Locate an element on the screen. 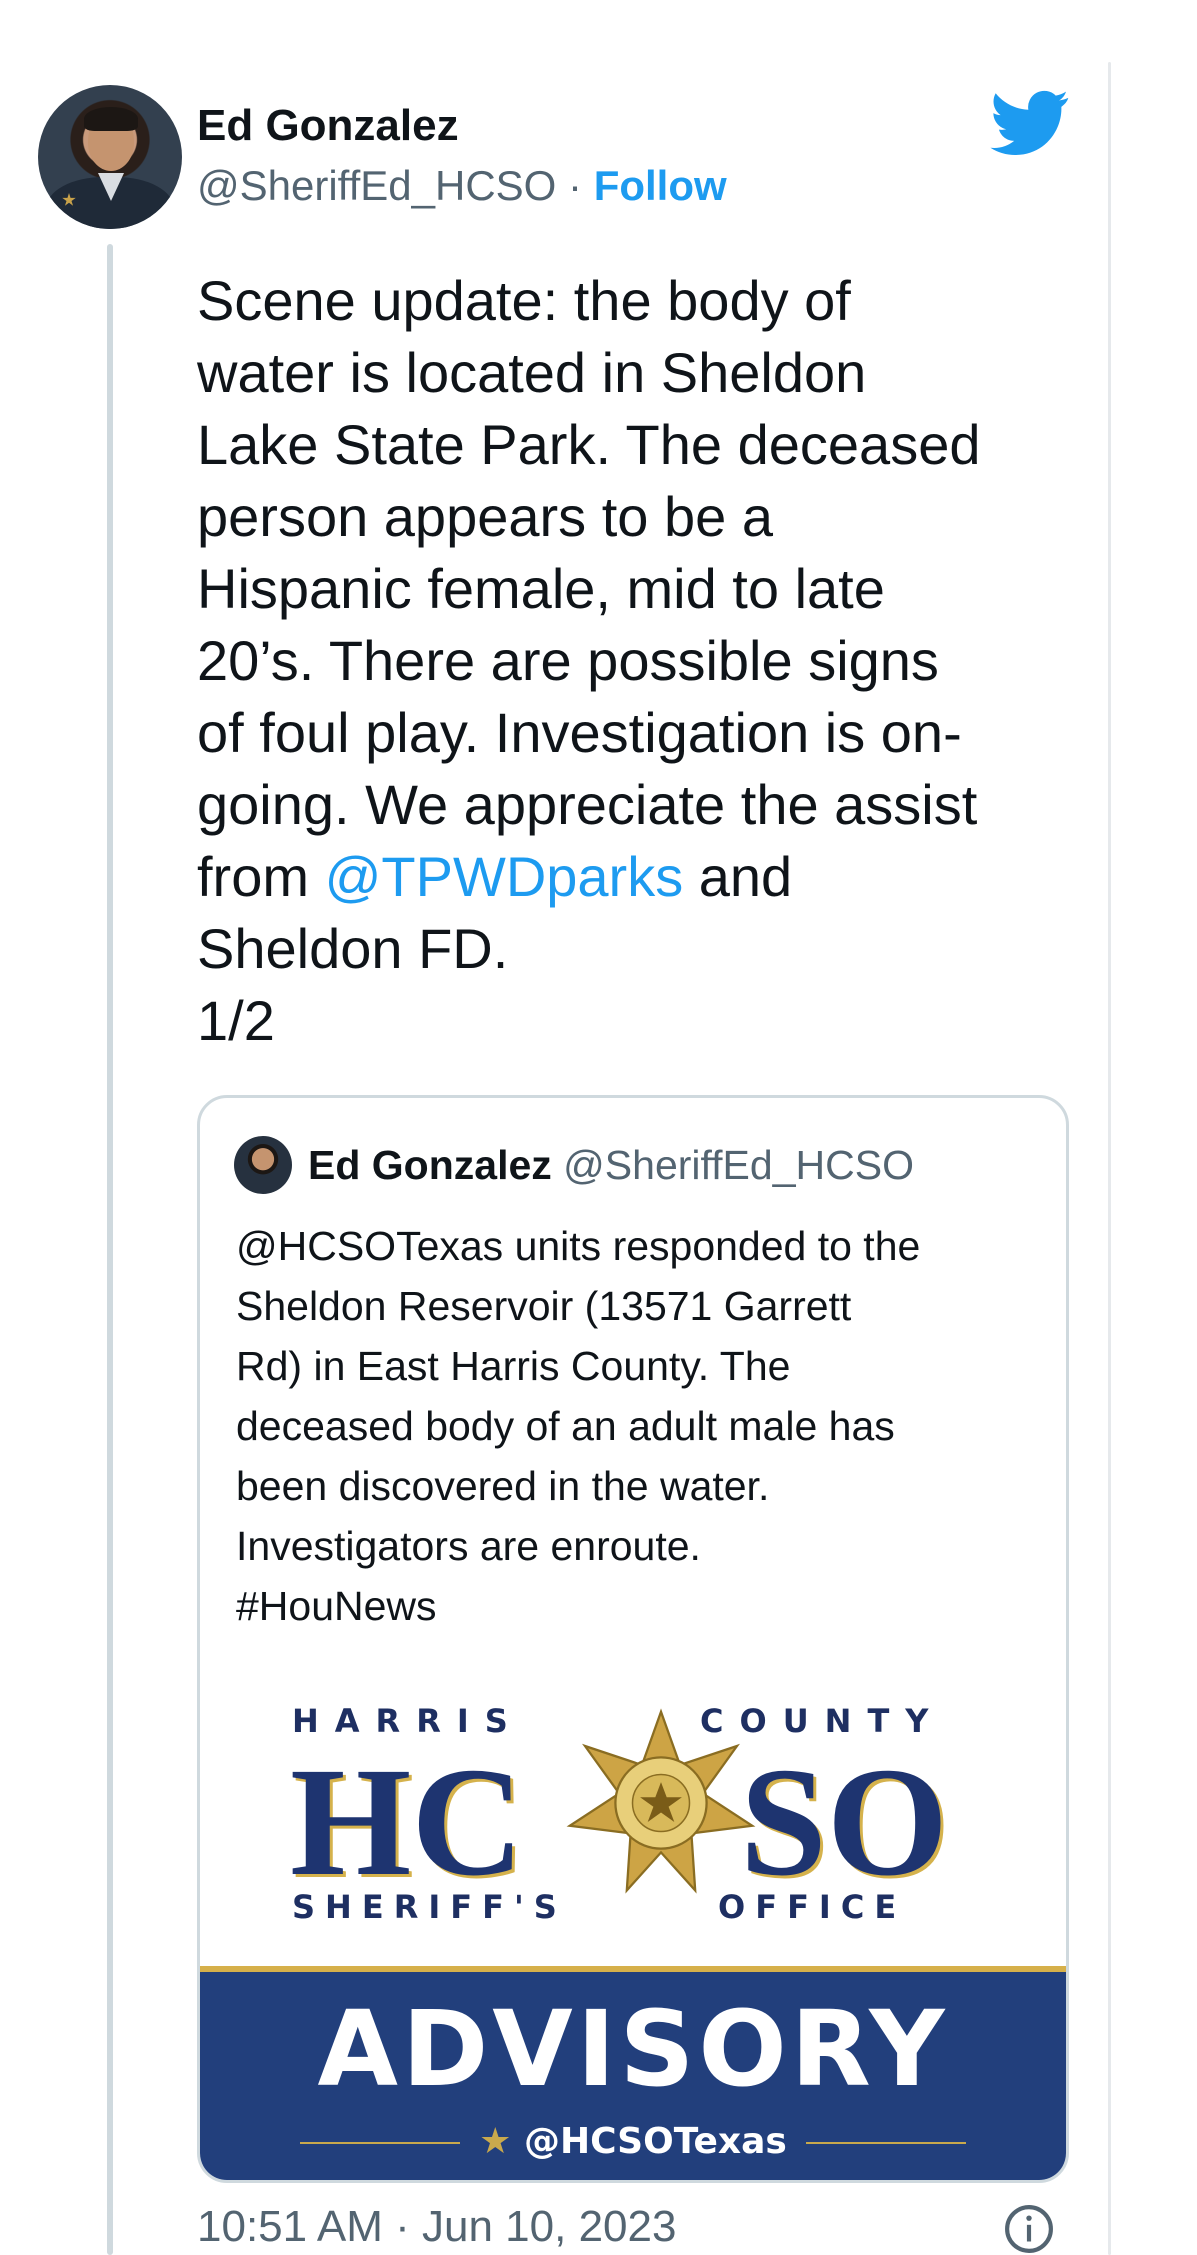  sheriff-star-icon is located at coordinates (661, 1801).